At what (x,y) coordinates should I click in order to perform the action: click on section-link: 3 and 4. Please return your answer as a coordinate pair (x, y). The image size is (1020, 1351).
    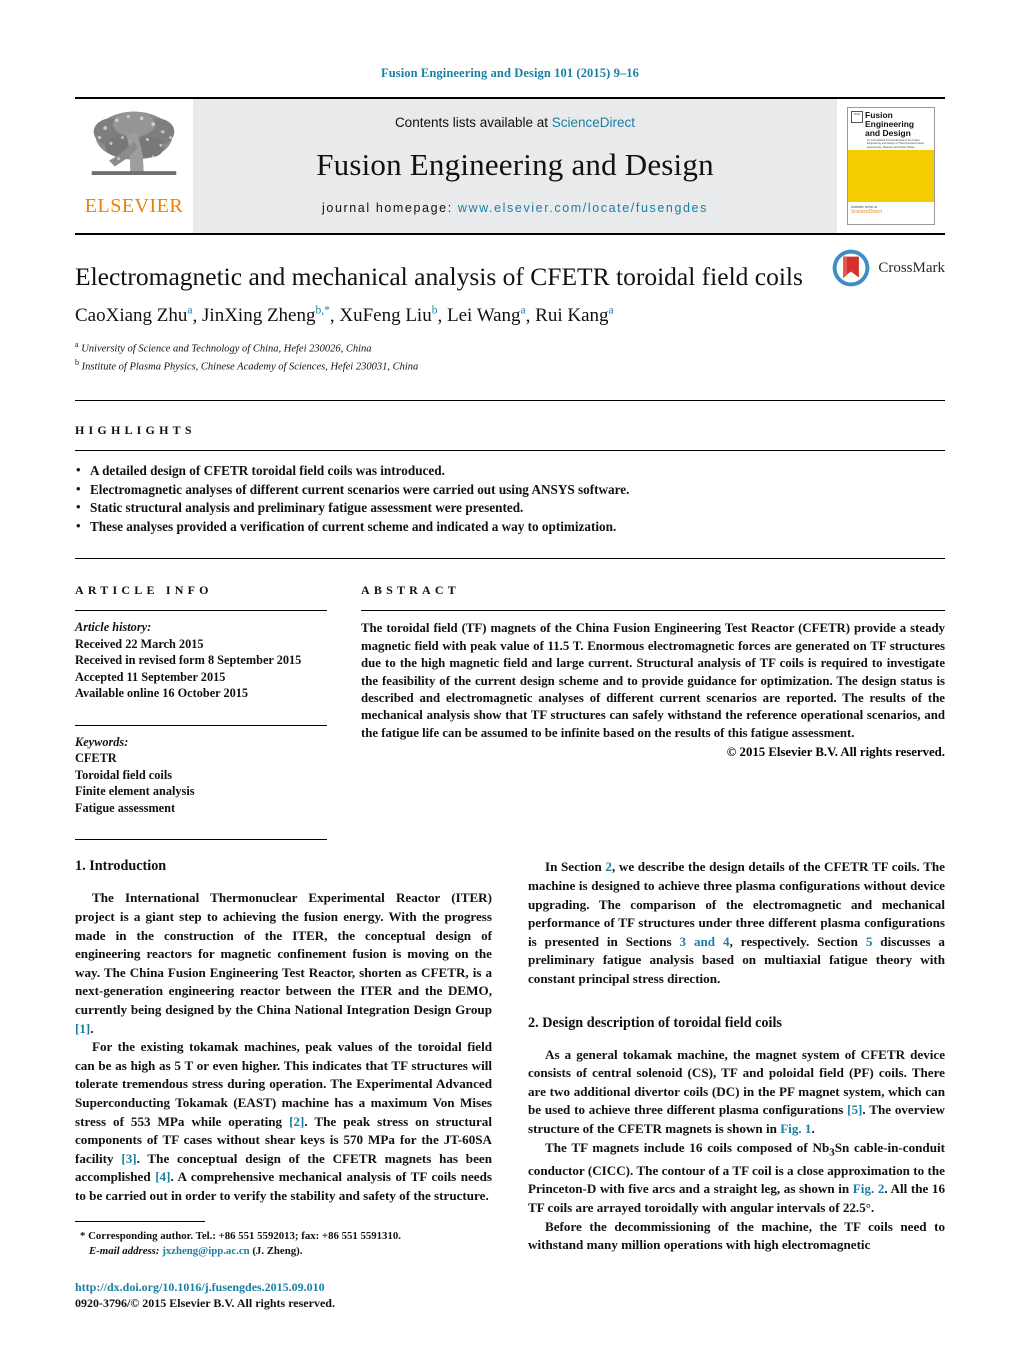
    Looking at the image, I should click on (705, 941).